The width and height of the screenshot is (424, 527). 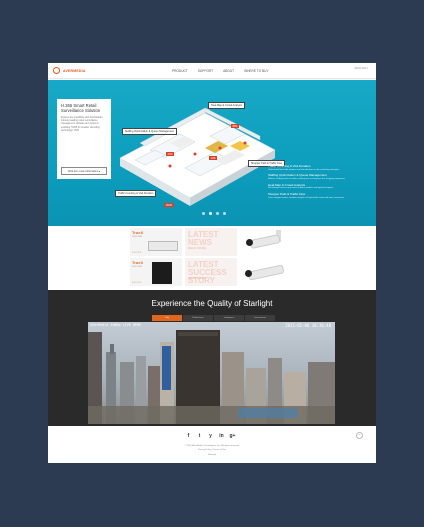 I want to click on linkedin-icon: in, so click(x=221, y=436).